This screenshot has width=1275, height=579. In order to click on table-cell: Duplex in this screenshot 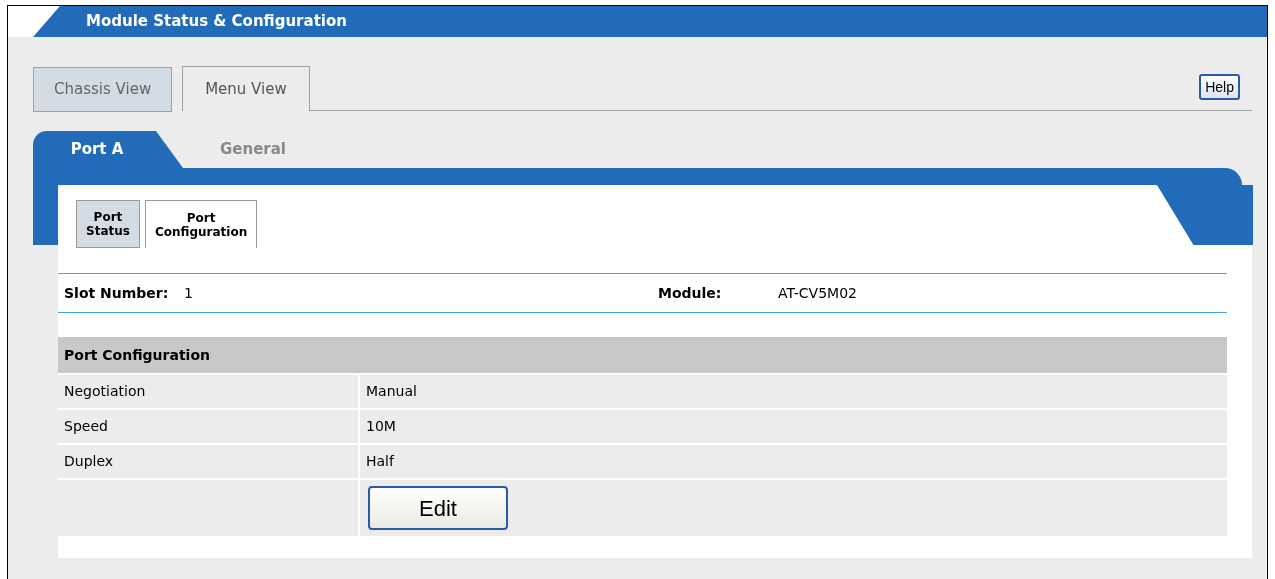, I will do `click(209, 461)`.